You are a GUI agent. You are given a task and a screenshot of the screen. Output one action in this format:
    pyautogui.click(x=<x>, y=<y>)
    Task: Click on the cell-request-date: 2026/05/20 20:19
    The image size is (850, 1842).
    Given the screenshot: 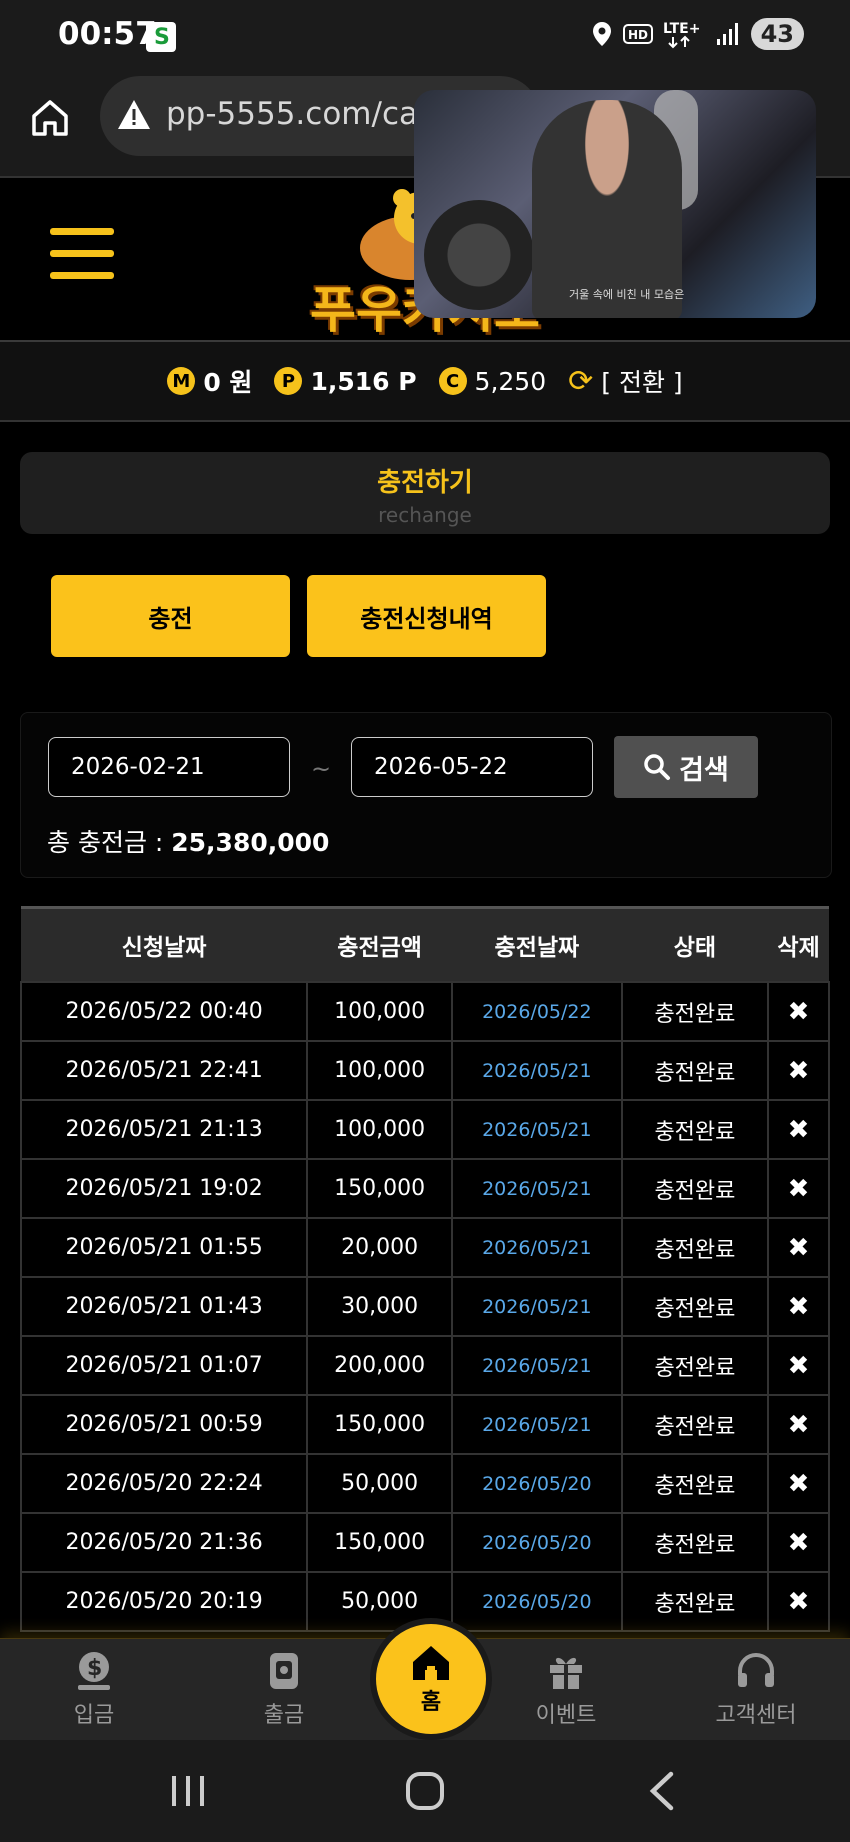 What is the action you would take?
    pyautogui.click(x=164, y=1601)
    